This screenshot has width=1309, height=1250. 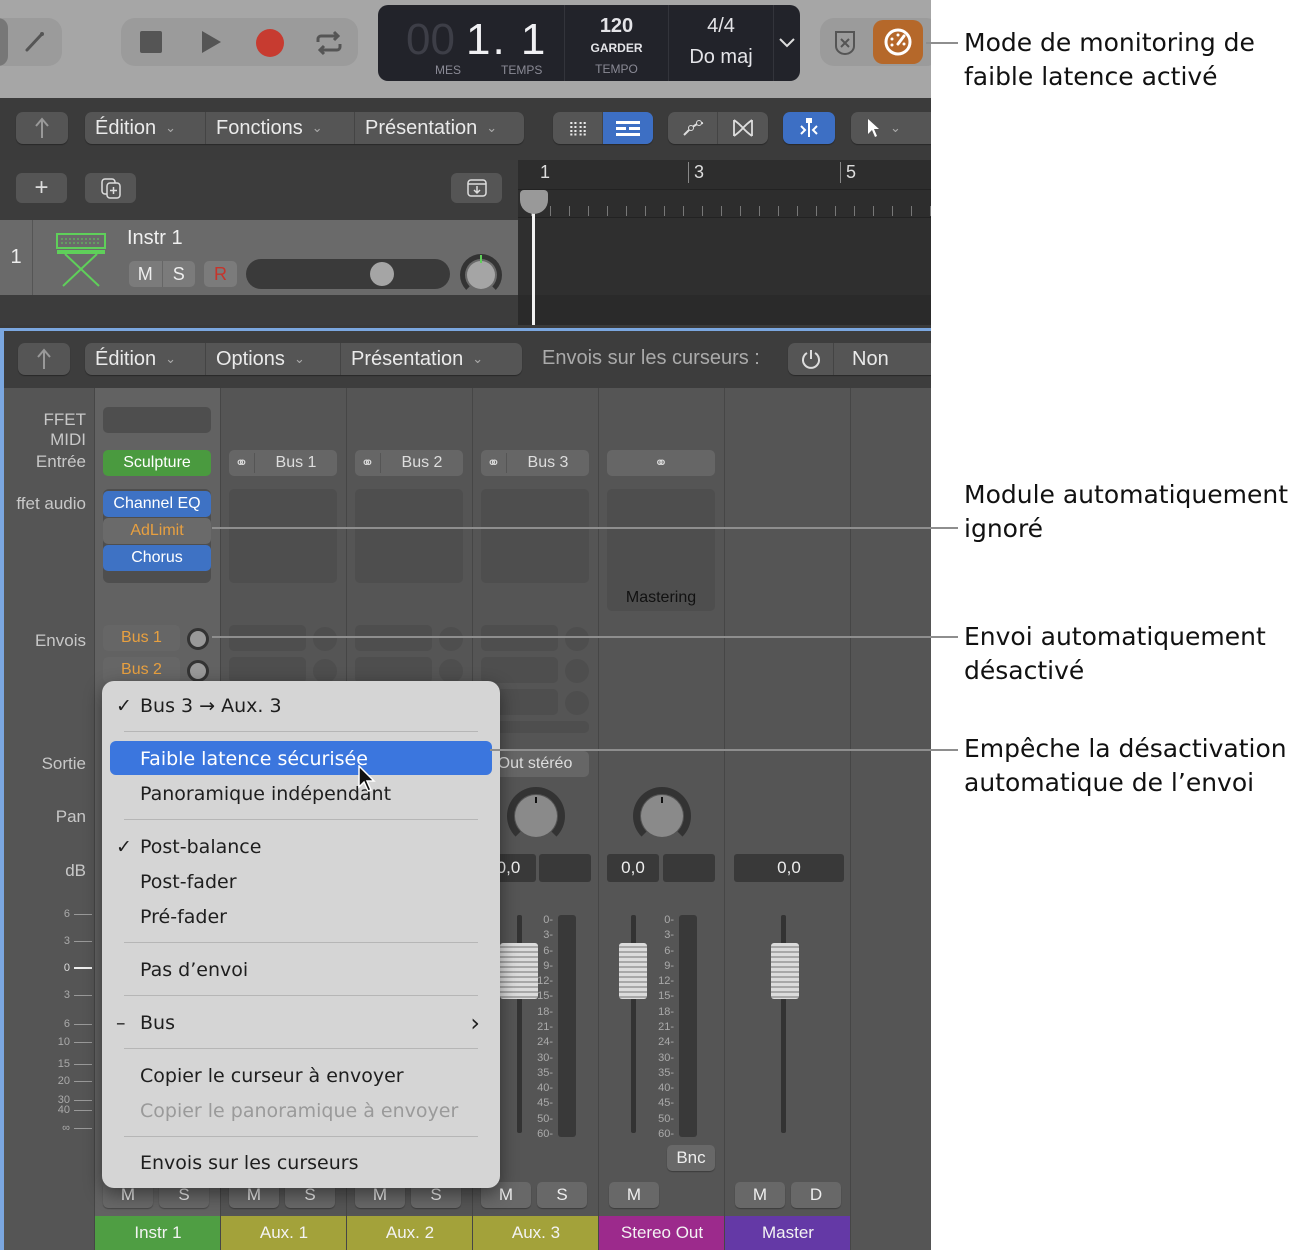 What do you see at coordinates (724, 242) in the screenshot?
I see `timeline: 1 3 5` at bounding box center [724, 242].